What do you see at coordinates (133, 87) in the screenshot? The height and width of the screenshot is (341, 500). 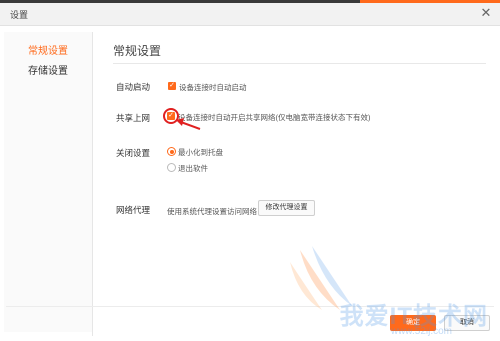 I see `autostart-label: 自动启动` at bounding box center [133, 87].